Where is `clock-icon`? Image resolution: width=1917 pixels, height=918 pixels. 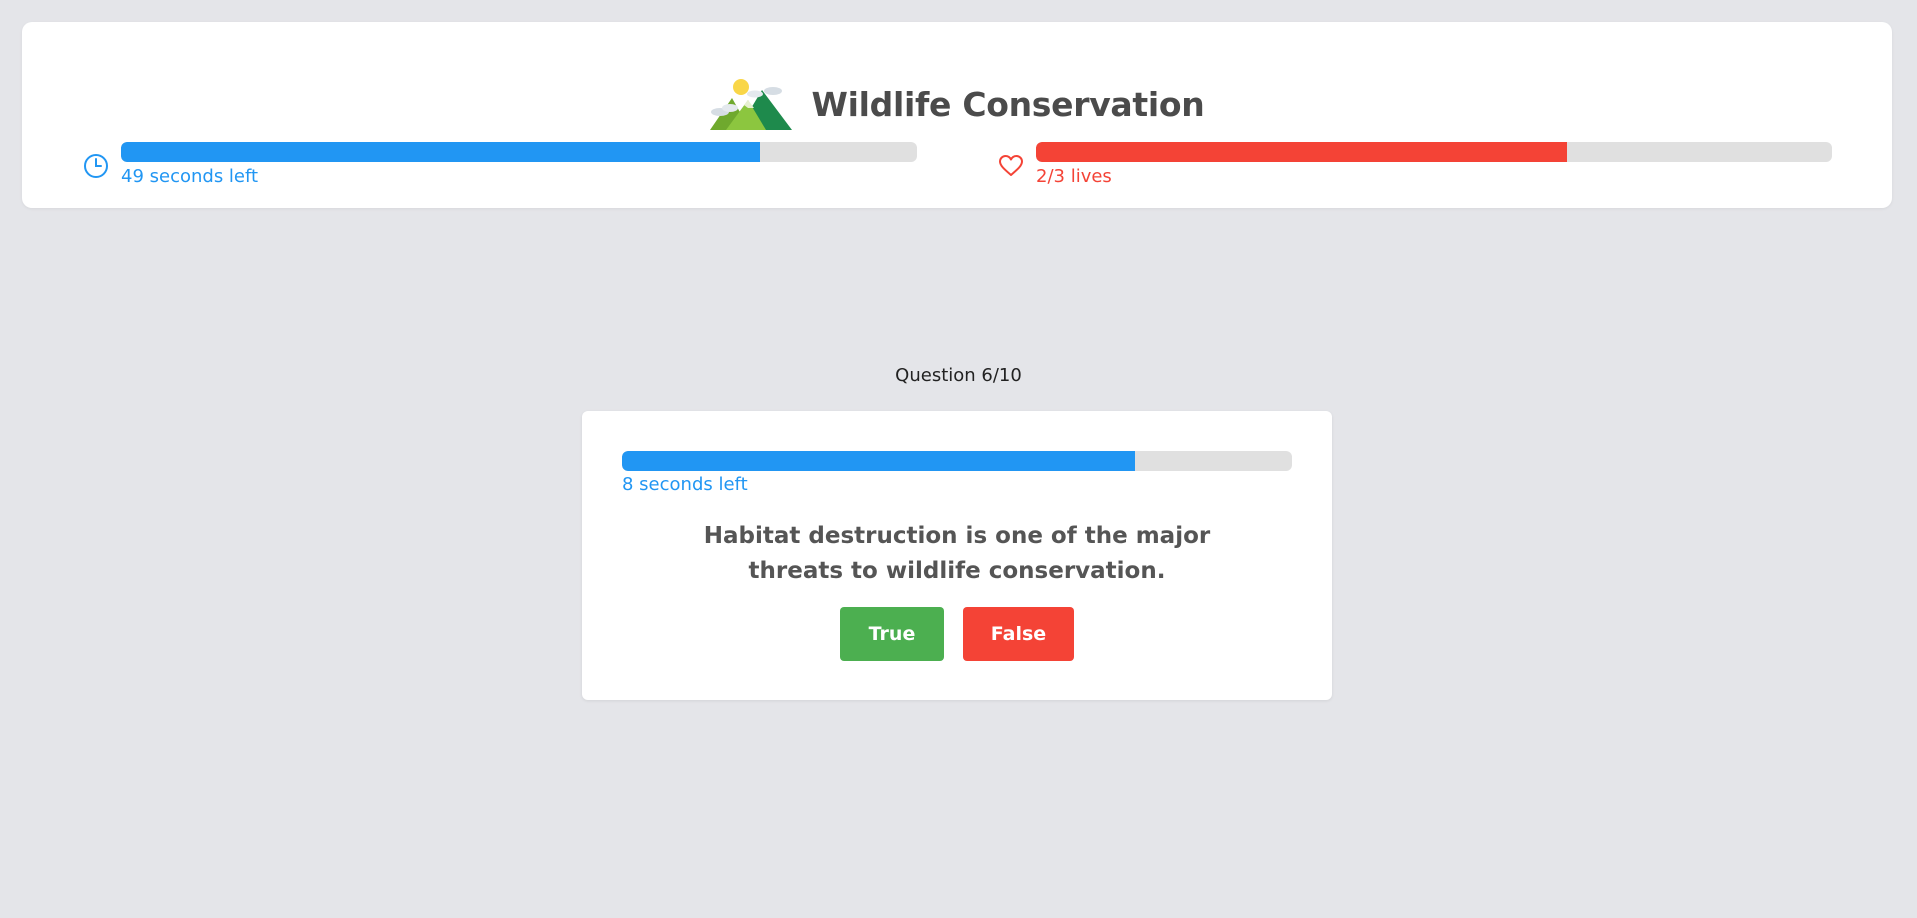
clock-icon is located at coordinates (96, 166).